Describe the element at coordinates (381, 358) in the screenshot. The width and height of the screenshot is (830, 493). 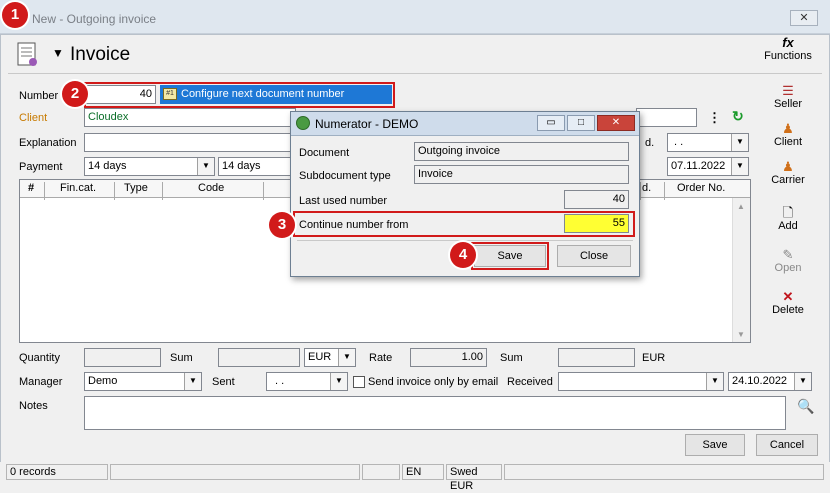
I see `rate-label: Rate` at that location.